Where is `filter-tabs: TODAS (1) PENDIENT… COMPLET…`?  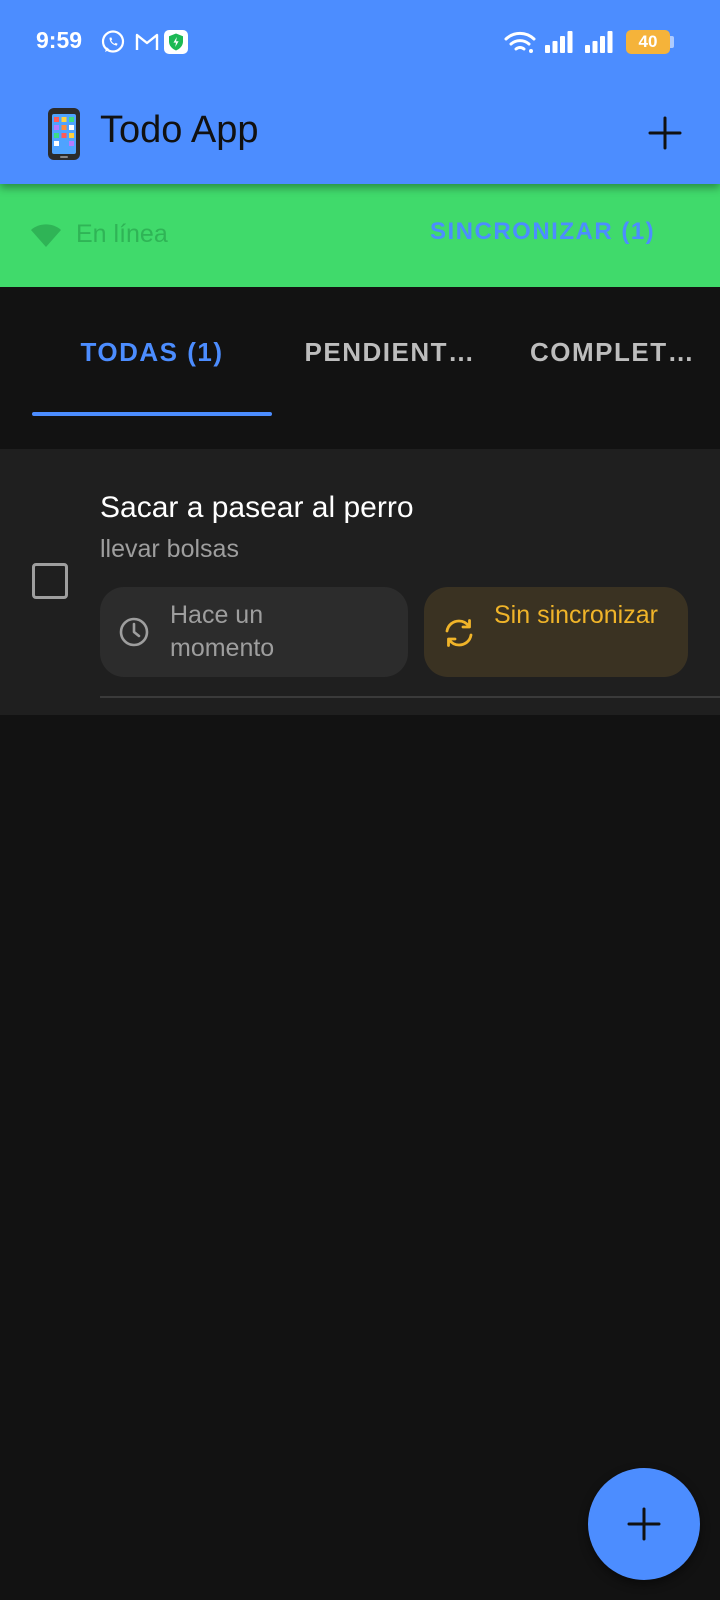 filter-tabs: TODAS (1) PENDIENT… COMPLET… is located at coordinates (360, 352).